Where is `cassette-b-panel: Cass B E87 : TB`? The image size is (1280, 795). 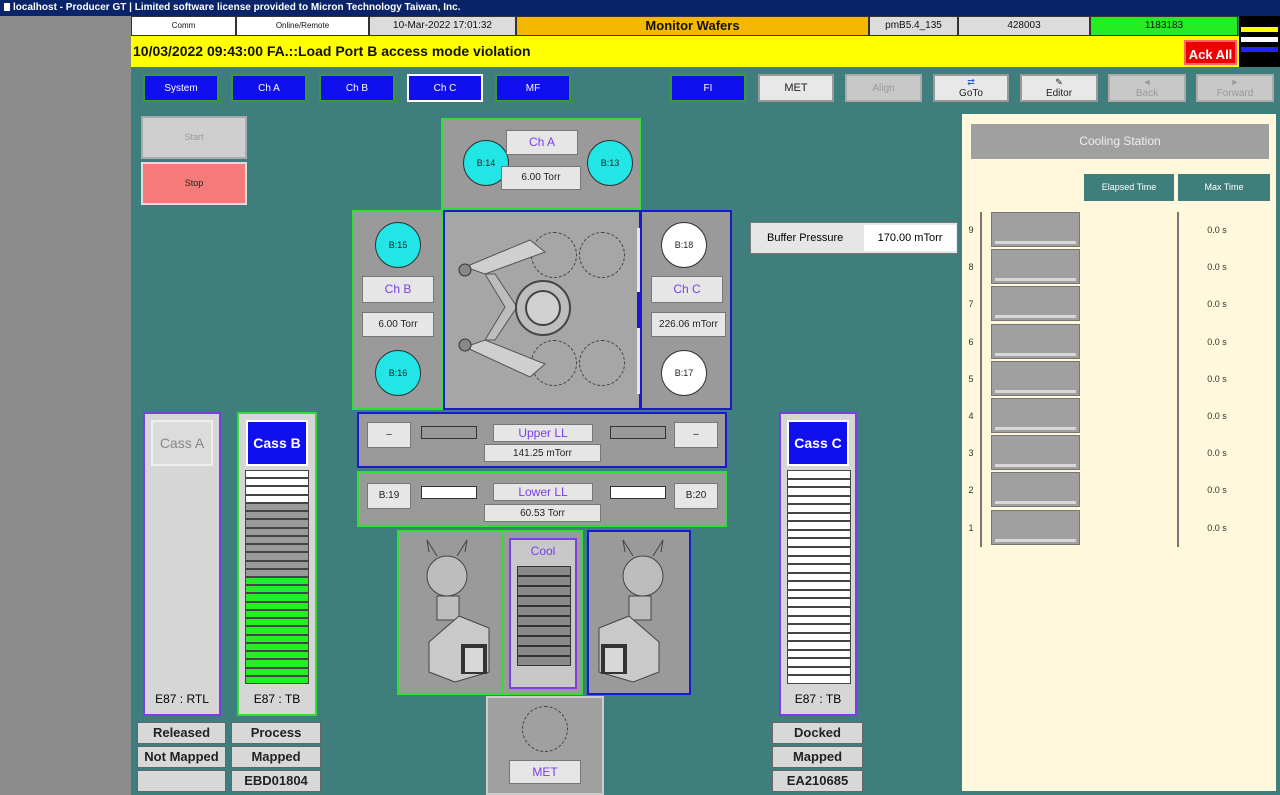
cassette-b-panel: Cass B E87 : TB is located at coordinates (277, 564).